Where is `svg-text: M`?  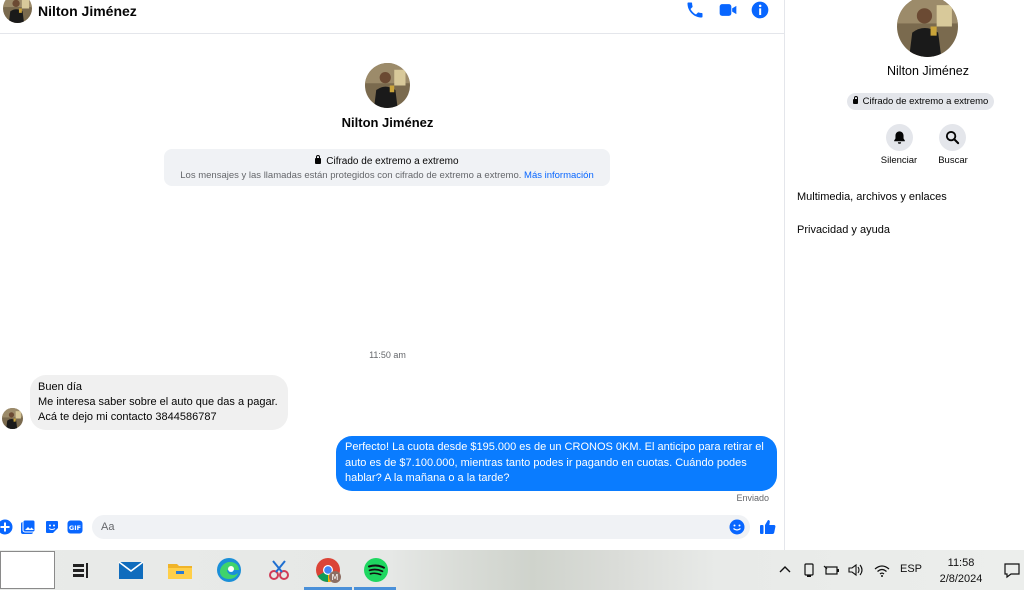
svg-text: M is located at coordinates (335, 577).